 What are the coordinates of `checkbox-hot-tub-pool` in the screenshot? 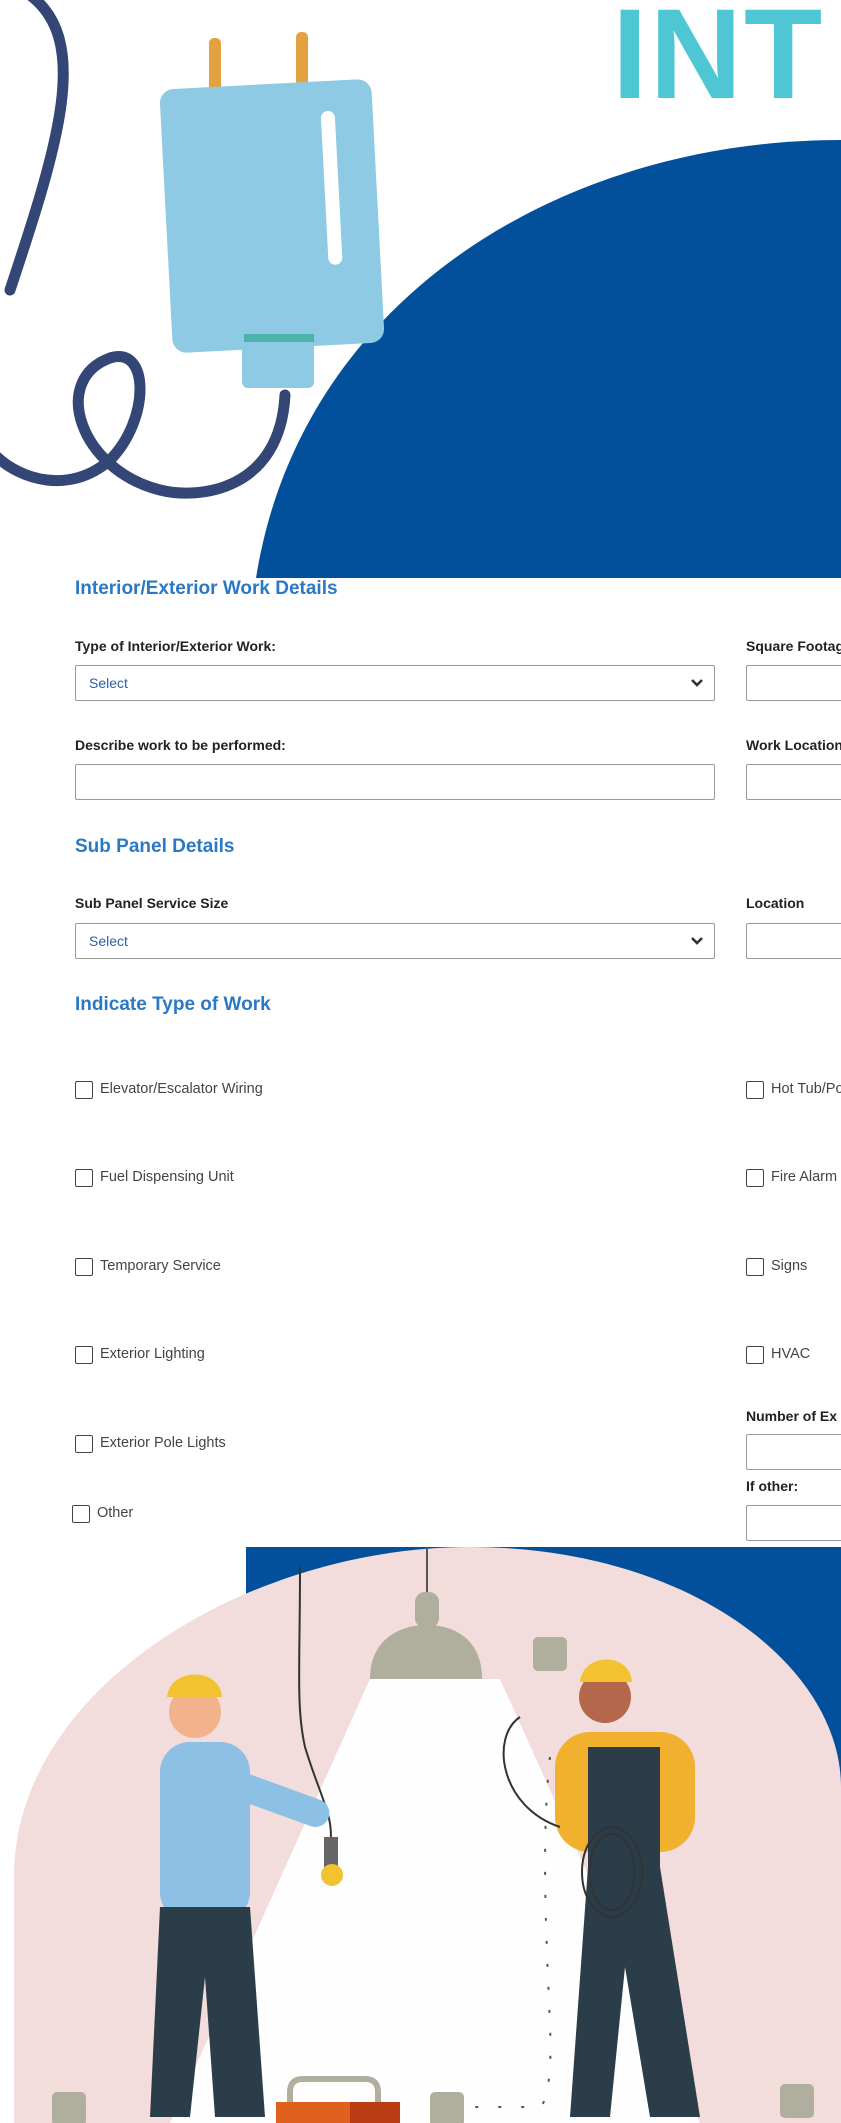 It's located at (755, 1090).